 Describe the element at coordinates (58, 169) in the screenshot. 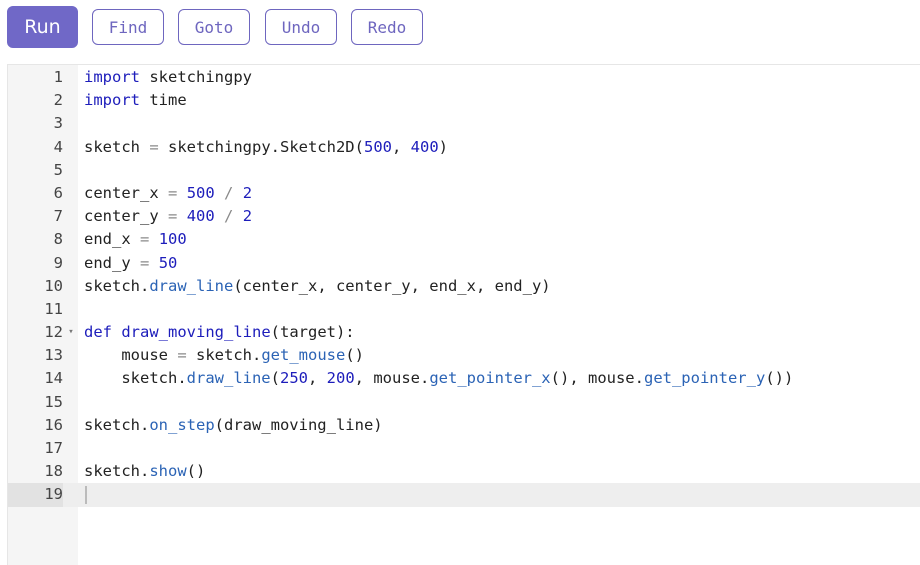

I see `line-number: 5` at that location.